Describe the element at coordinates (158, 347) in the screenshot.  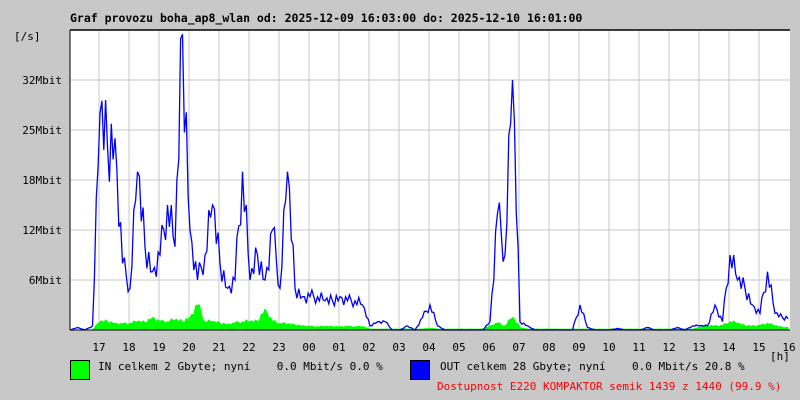
I see `x-tick-label: 19` at that location.